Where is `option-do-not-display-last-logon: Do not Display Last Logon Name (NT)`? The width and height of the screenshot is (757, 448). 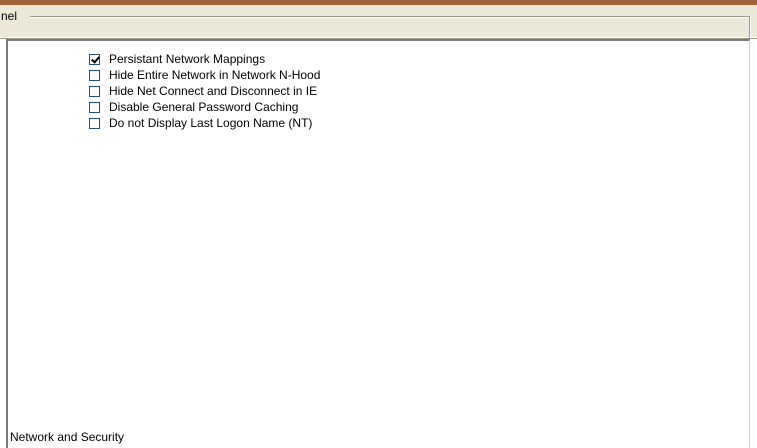 option-do-not-display-last-logon: Do not Display Last Logon Name (NT) is located at coordinates (204, 123).